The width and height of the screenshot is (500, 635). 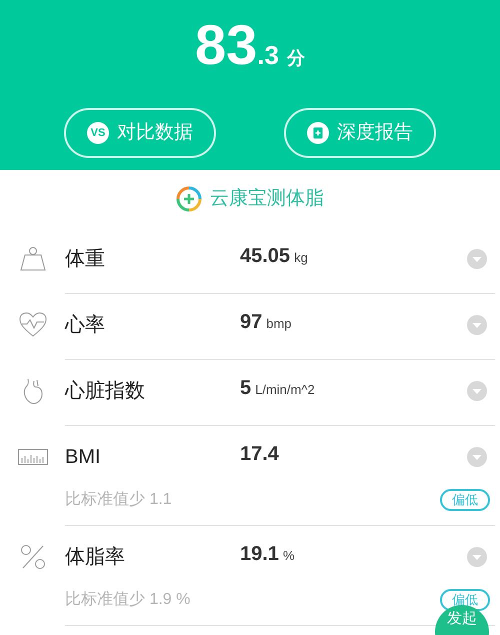 What do you see at coordinates (267, 198) in the screenshot?
I see `brand-name: 云康宝测体脂` at bounding box center [267, 198].